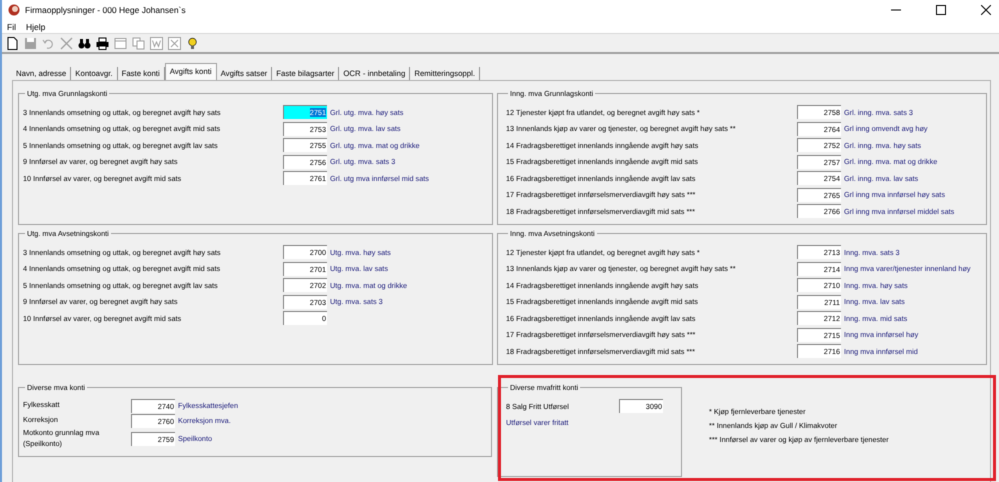  I want to click on maximize-icon, so click(941, 10).